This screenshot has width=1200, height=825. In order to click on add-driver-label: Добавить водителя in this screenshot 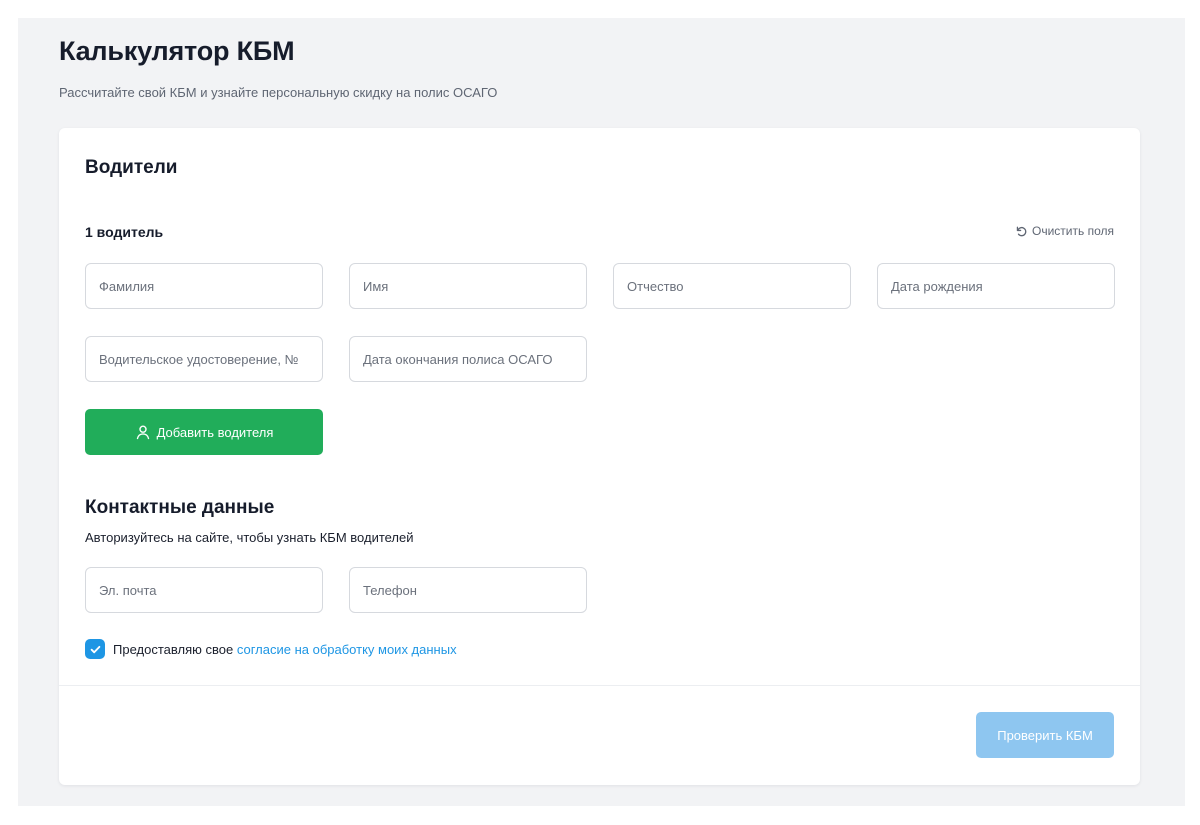, I will do `click(215, 432)`.